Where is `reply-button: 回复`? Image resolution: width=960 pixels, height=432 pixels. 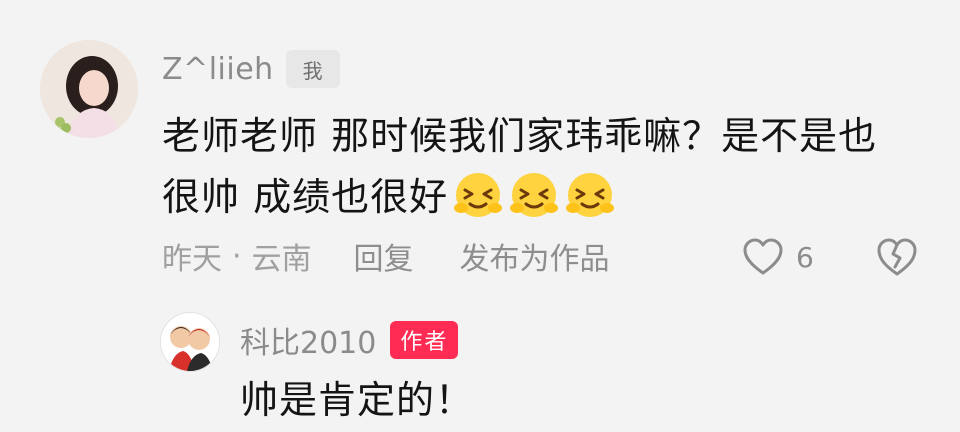 reply-button: 回复 is located at coordinates (384, 256).